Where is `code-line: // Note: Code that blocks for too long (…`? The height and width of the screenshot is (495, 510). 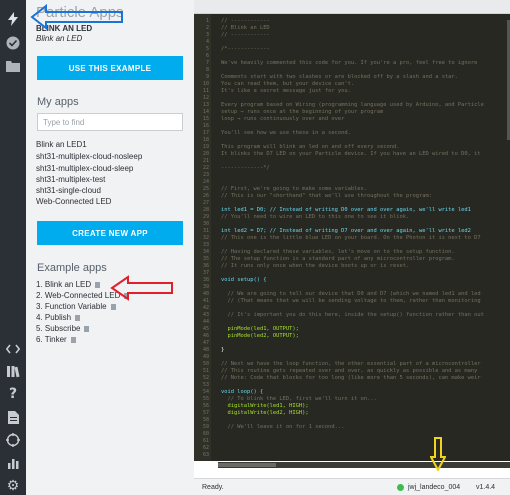
code-line: // Note: Code that blocks for too long (… is located at coordinates (351, 378).